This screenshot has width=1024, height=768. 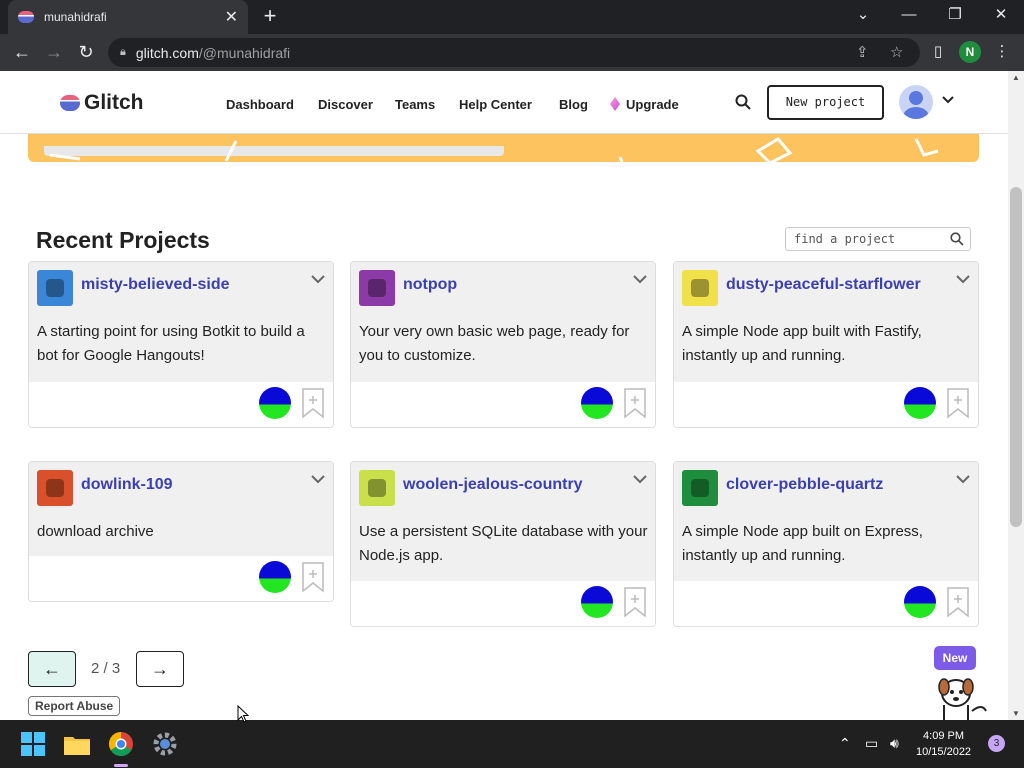 What do you see at coordinates (123, 52) in the screenshot?
I see `lock-icon: 🔒︎` at bounding box center [123, 52].